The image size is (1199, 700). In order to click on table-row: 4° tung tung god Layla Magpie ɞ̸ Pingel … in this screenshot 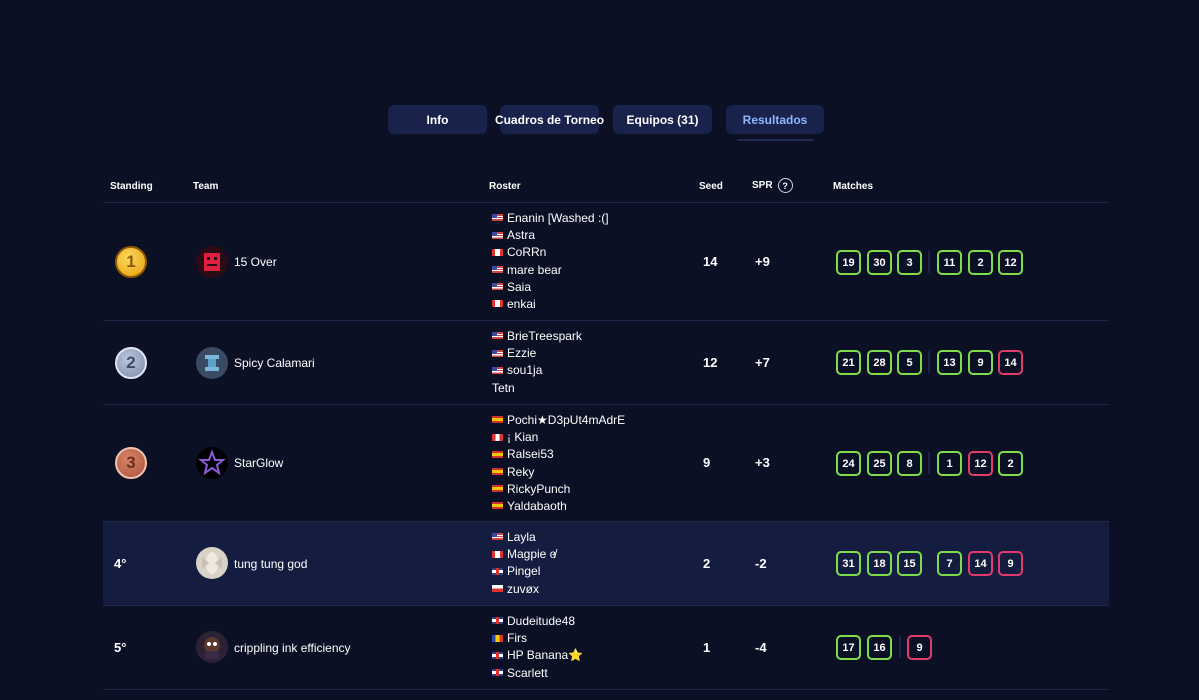, I will do `click(606, 563)`.